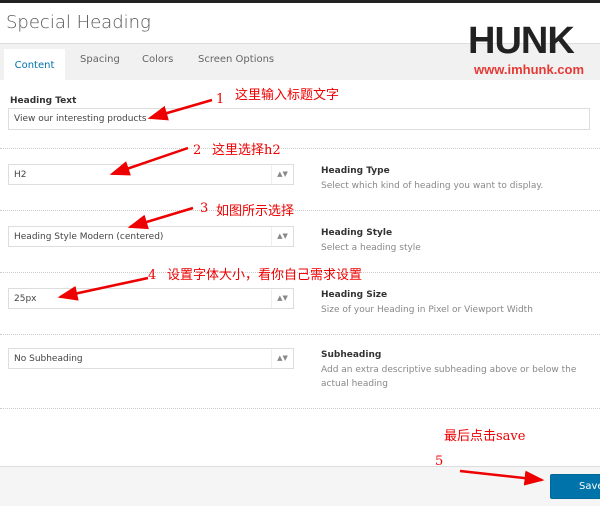 This screenshot has width=600, height=506. I want to click on annotation-text: 设置字体大小，看你自己需求设置, so click(265, 275).